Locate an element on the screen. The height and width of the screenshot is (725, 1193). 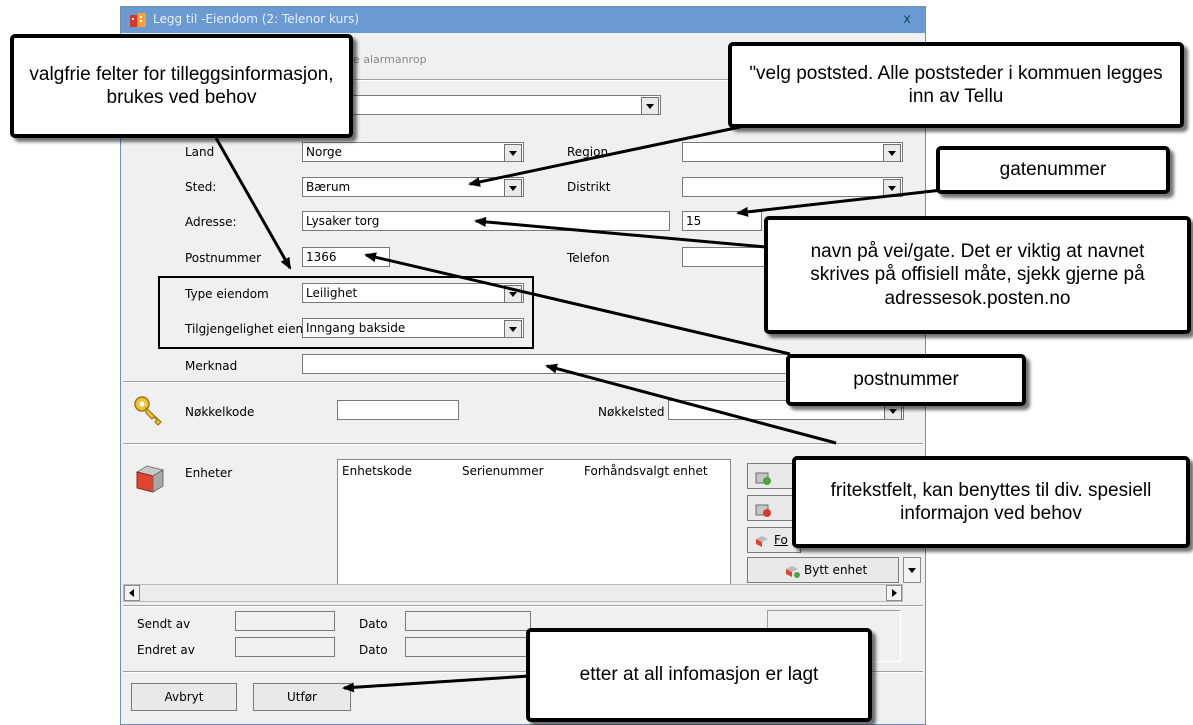
arrow-poststed is located at coordinates (604, 156).